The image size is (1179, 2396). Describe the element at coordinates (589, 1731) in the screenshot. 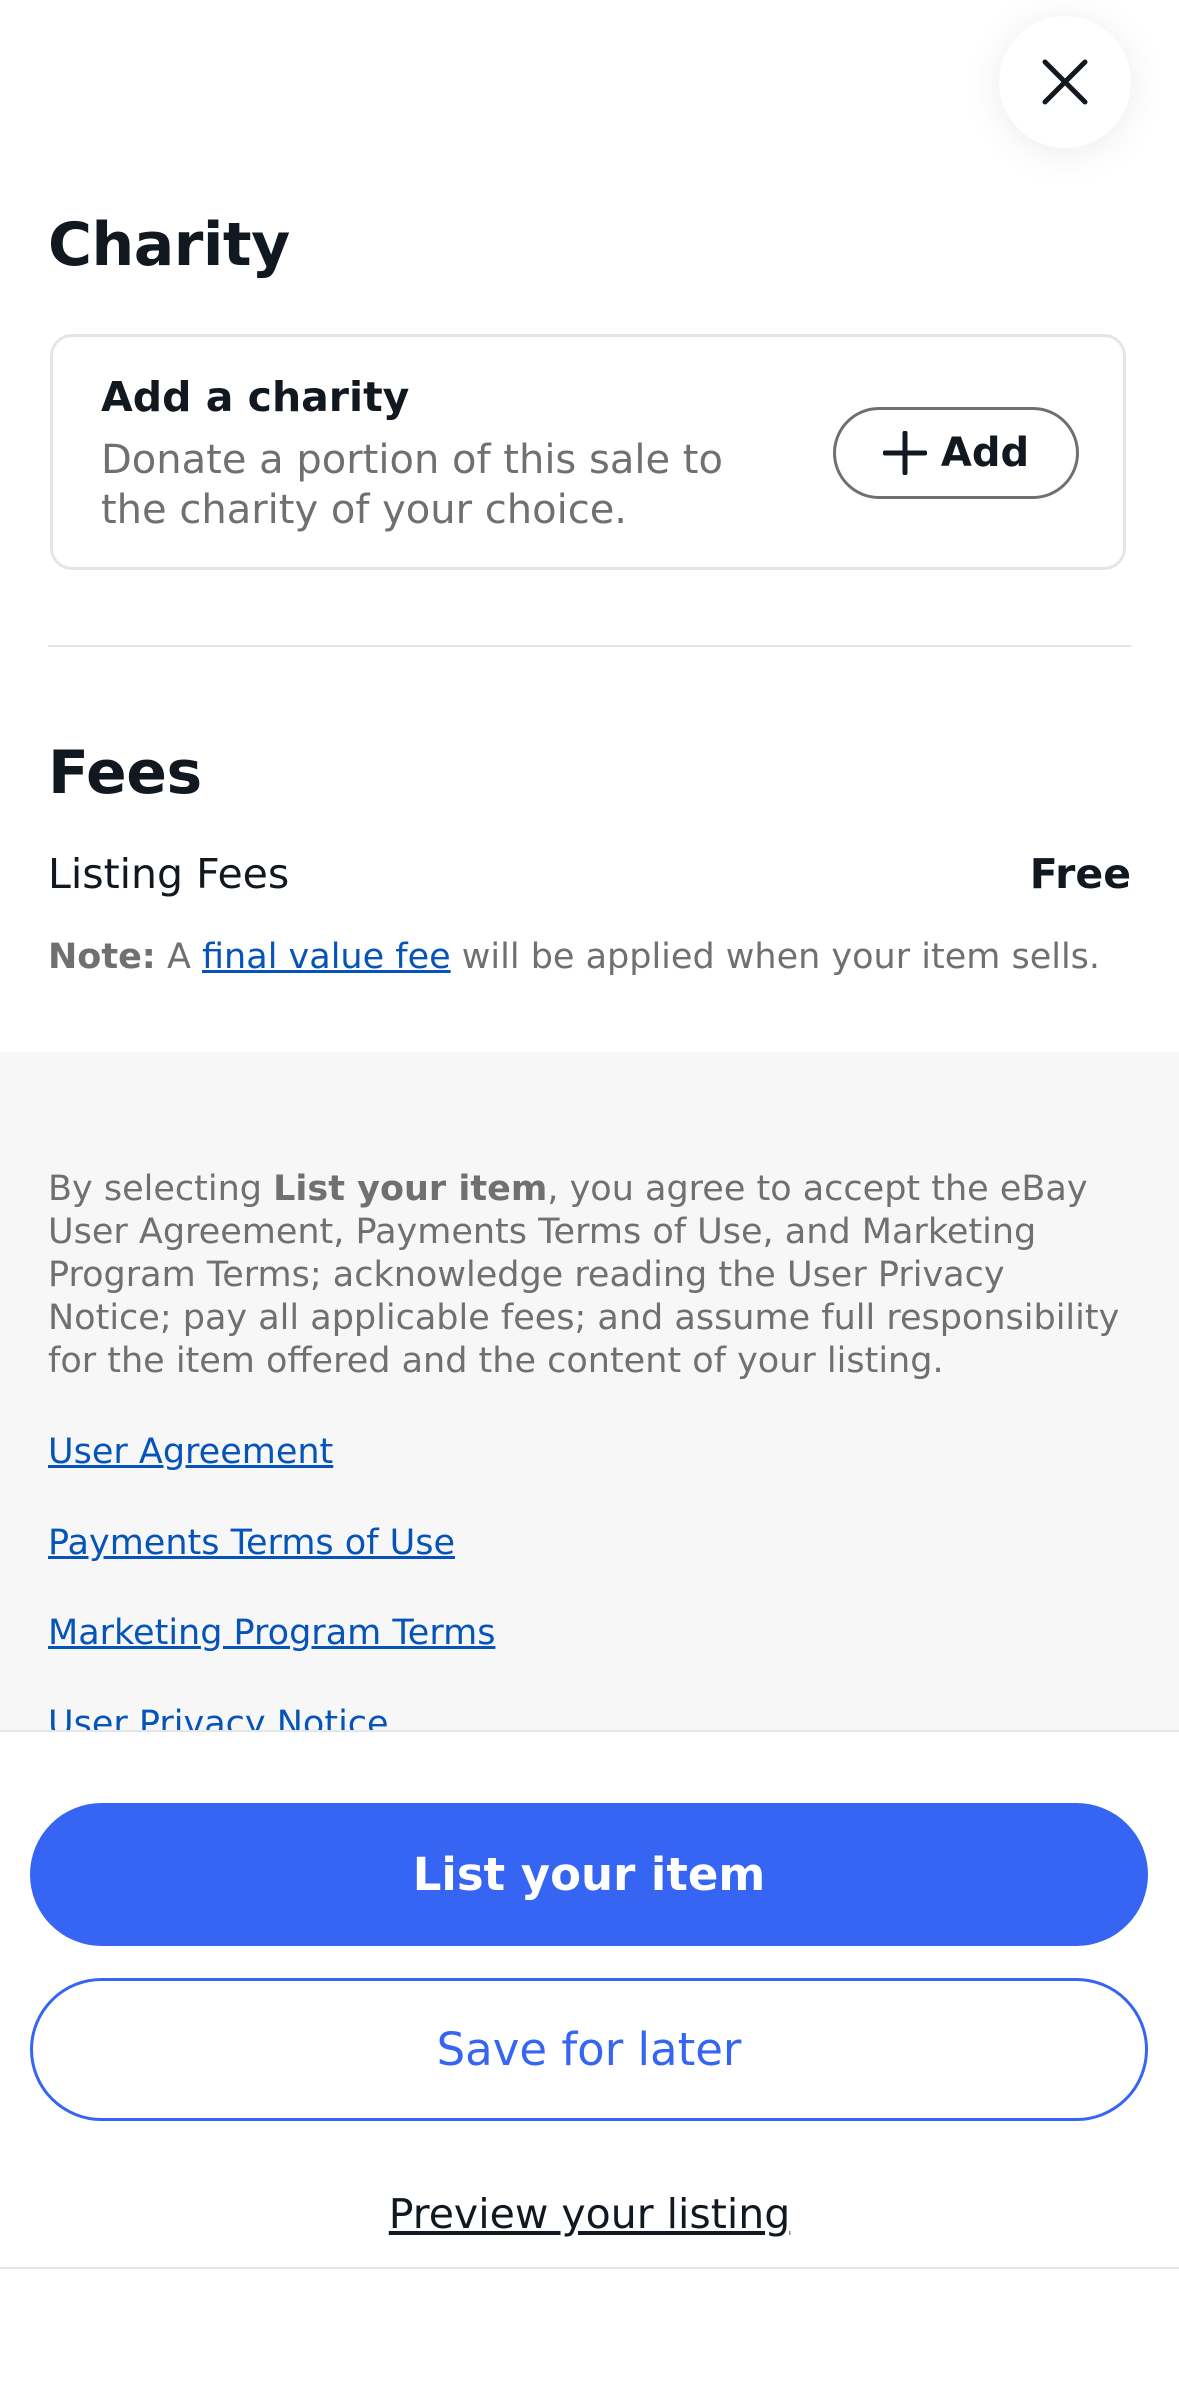

I see `footer-divider` at that location.